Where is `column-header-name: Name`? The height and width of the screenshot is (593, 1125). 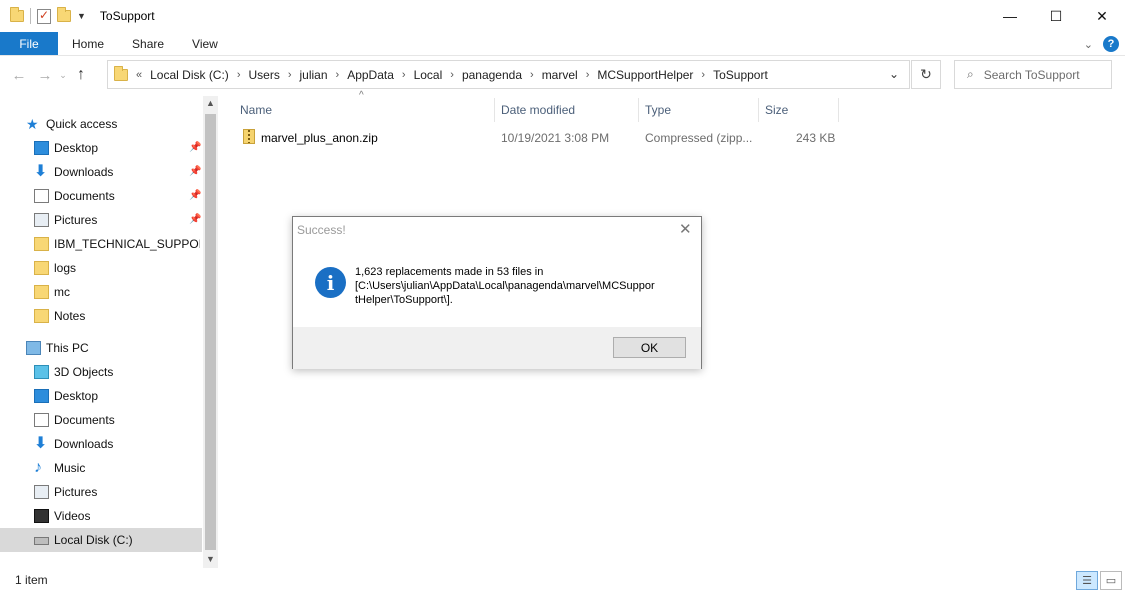
column-header-name: Name is located at coordinates (256, 110).